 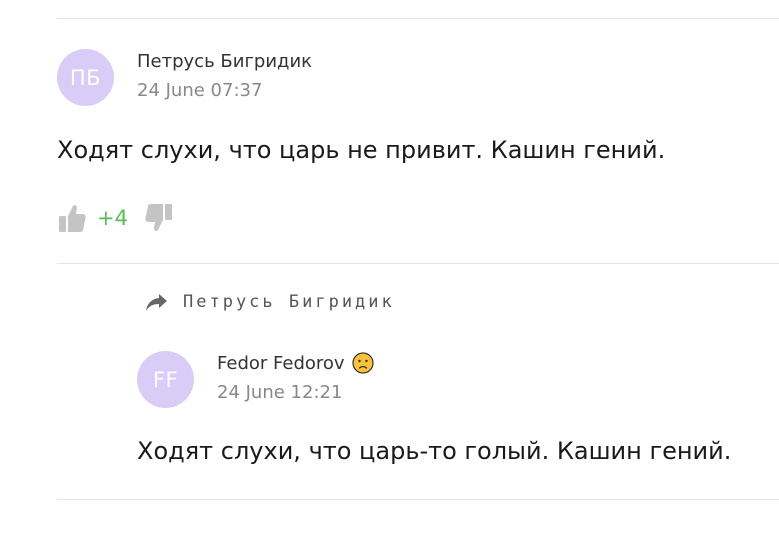 I want to click on downvote-button, so click(x=159, y=218).